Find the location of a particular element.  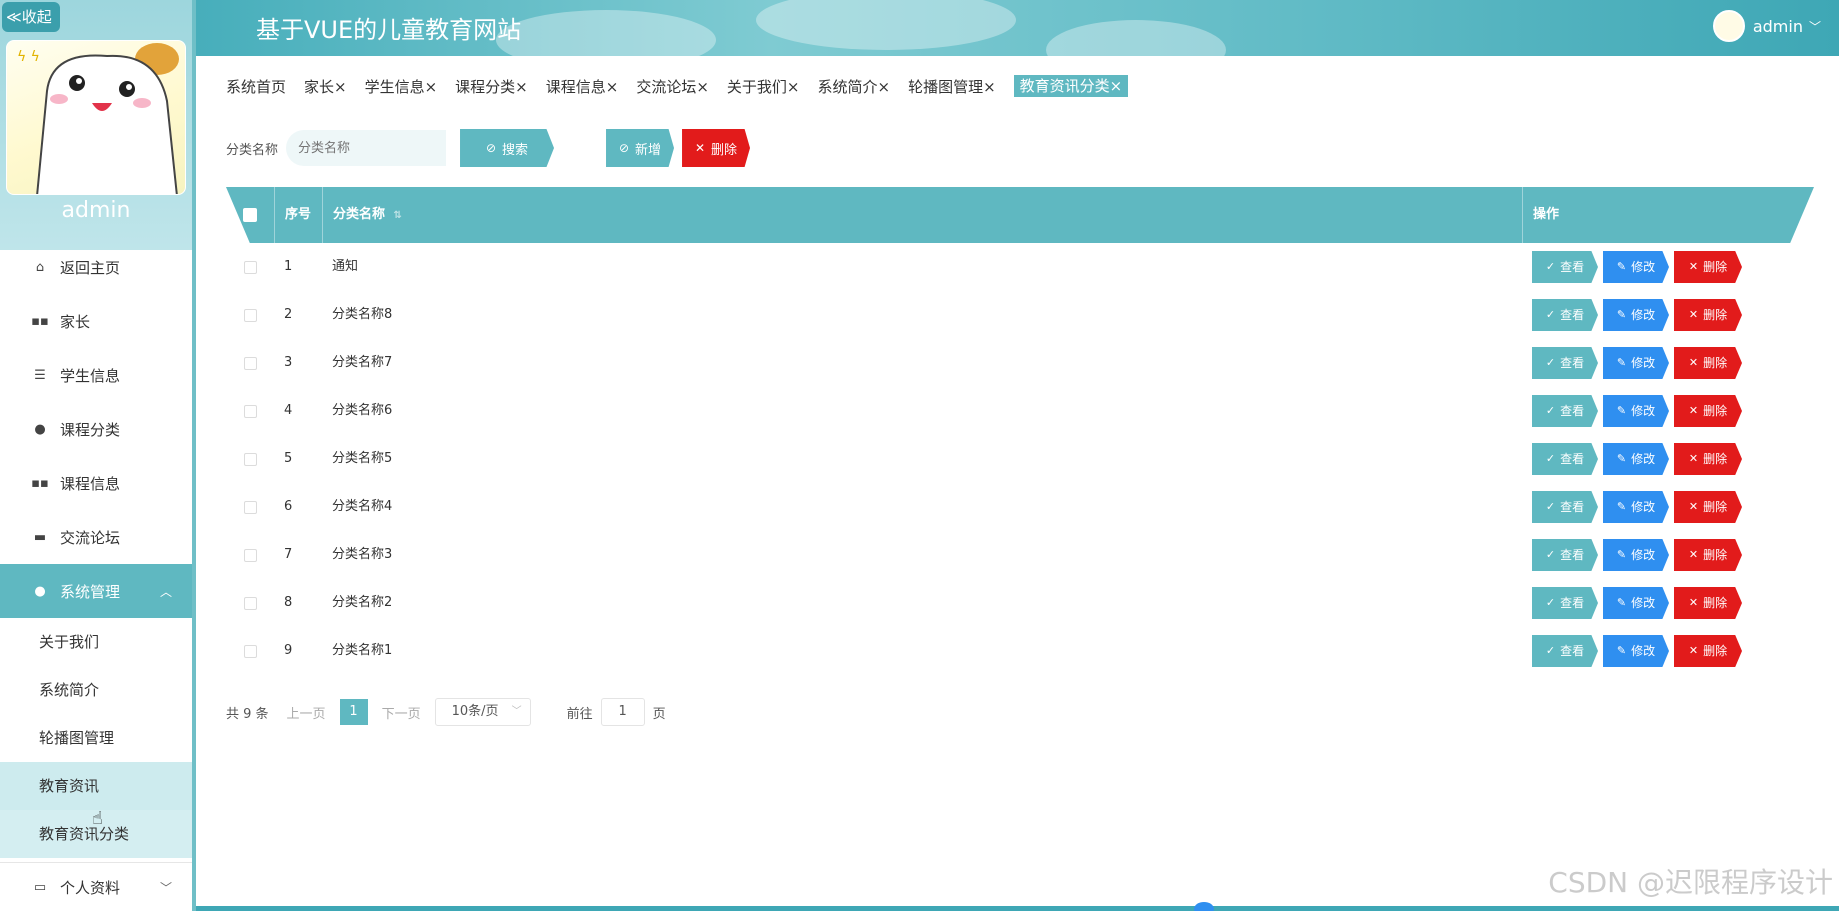

sidebar-item-parents: ▪▪ 家长 is located at coordinates (96, 321).